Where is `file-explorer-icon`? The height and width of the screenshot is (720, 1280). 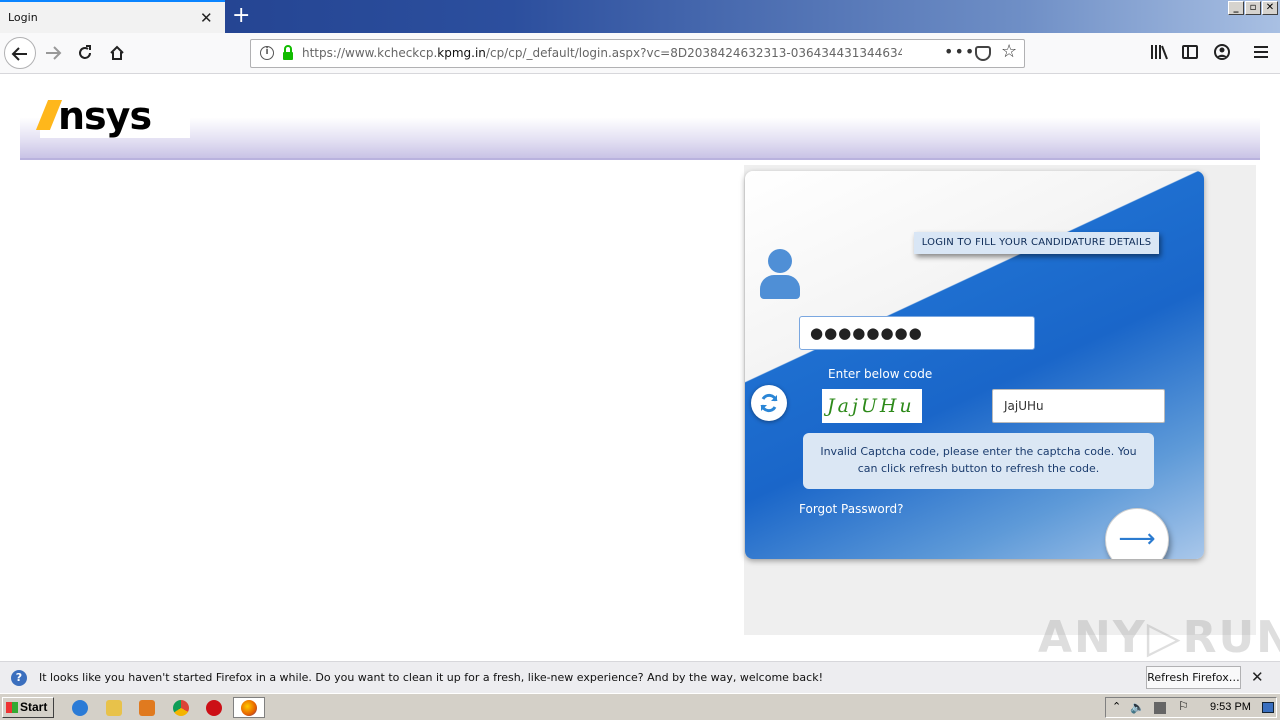
file-explorer-icon is located at coordinates (114, 708).